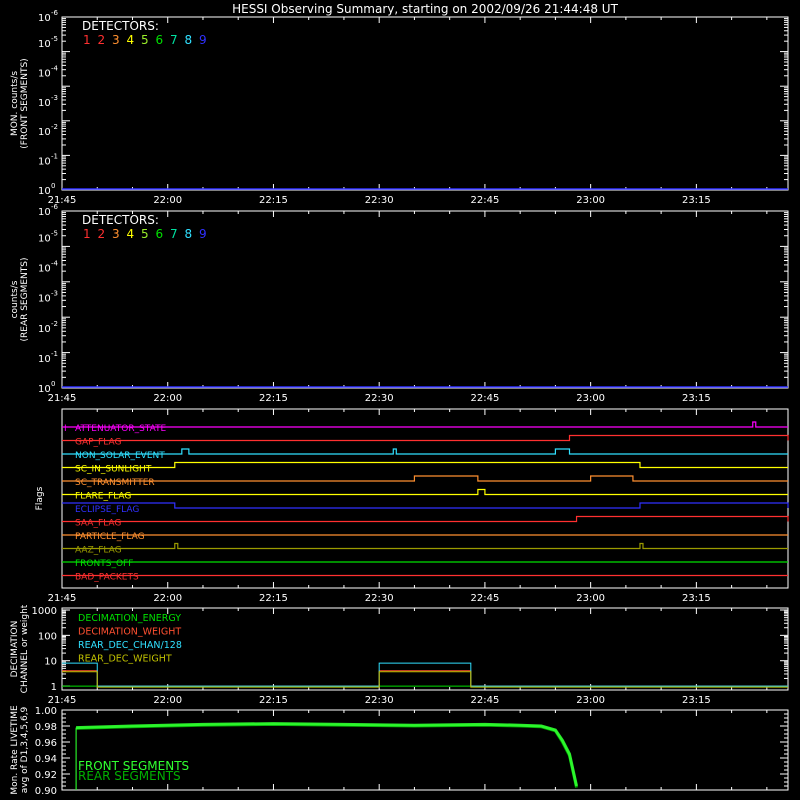  Describe the element at coordinates (107, 510) in the screenshot. I see `flag-label: ECLIPSE_FLAG` at that location.